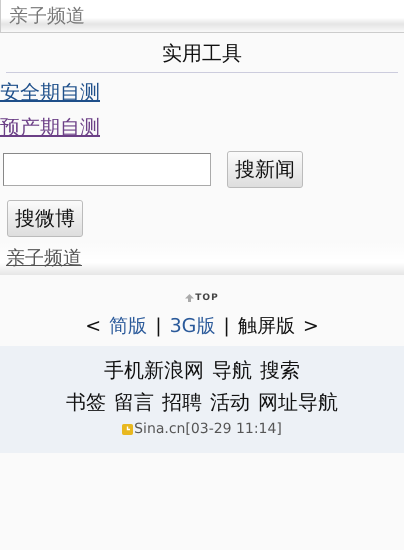 This screenshot has height=550, width=404. Describe the element at coordinates (128, 326) in the screenshot. I see `version-link: 简版` at that location.